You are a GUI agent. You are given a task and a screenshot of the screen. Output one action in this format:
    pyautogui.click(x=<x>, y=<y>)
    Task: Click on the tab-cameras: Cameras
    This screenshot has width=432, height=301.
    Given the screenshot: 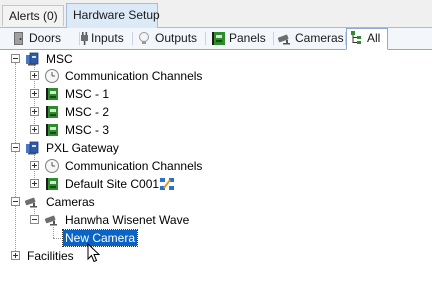 What is the action you would take?
    pyautogui.click(x=310, y=38)
    